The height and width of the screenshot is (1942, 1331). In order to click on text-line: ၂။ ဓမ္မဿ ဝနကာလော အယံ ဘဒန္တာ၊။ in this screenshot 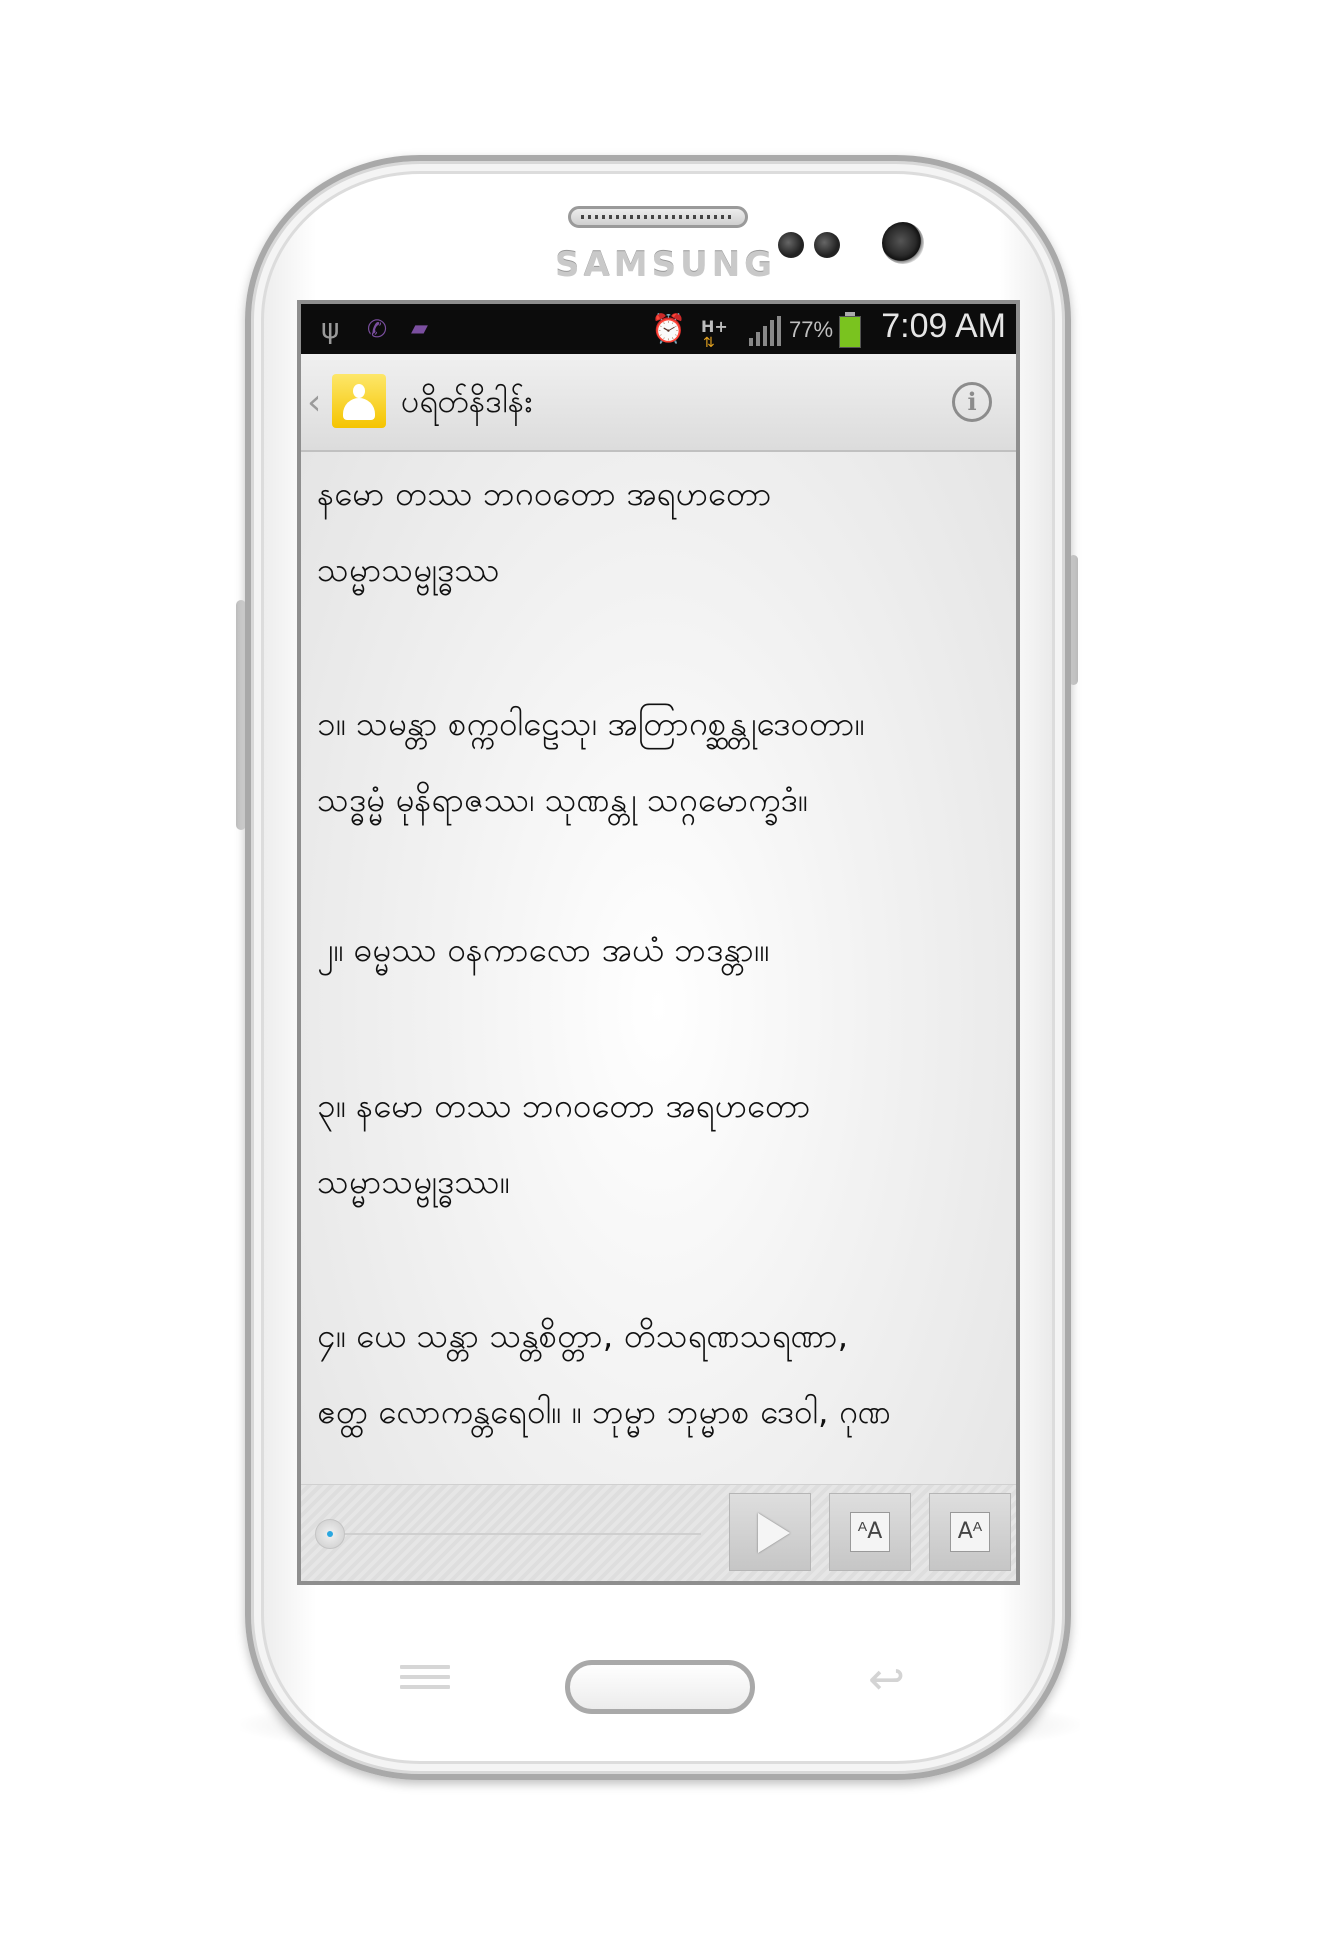, I will do `click(543, 949)`.